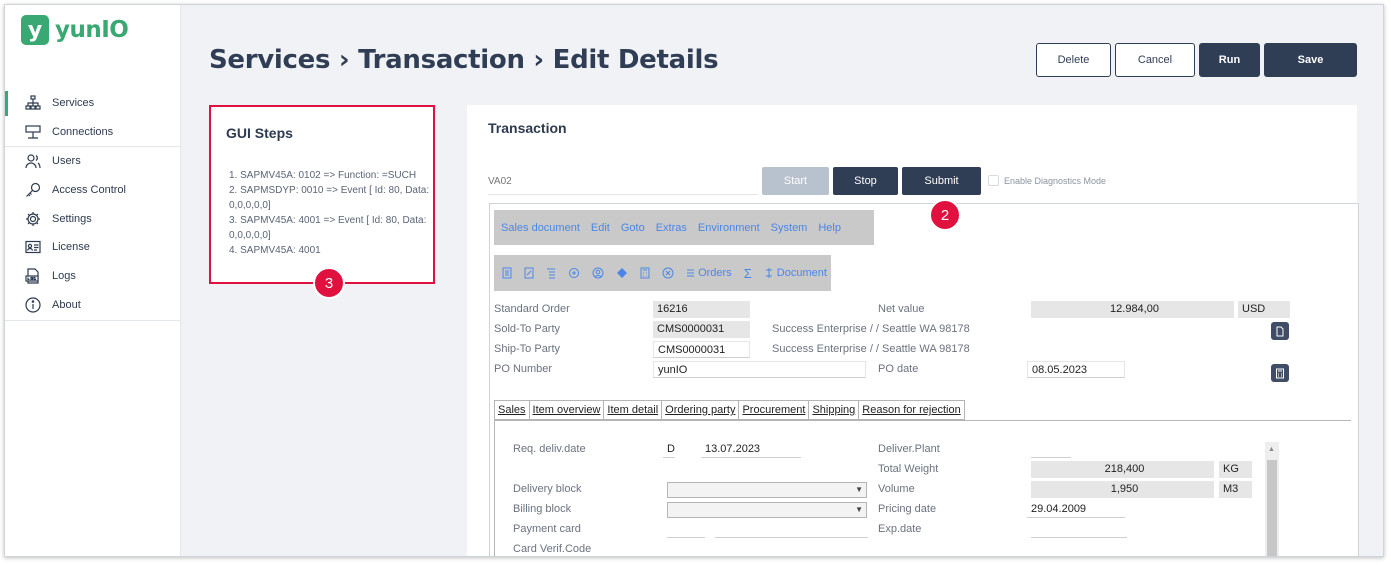 This screenshot has height=565, width=1391. Describe the element at coordinates (540, 228) in the screenshot. I see `sap-menu-sales-document: Sales document` at that location.